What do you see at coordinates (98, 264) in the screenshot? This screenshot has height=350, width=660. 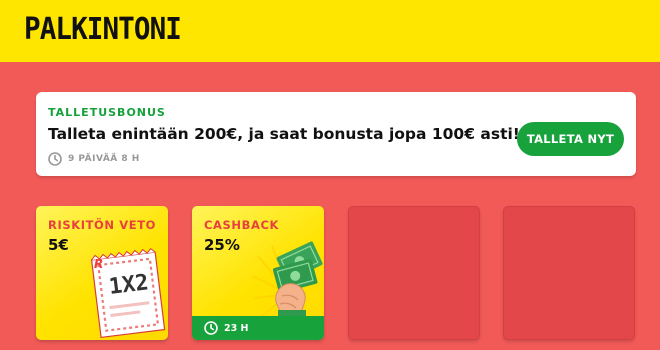 I see `slip-letter: R` at bounding box center [98, 264].